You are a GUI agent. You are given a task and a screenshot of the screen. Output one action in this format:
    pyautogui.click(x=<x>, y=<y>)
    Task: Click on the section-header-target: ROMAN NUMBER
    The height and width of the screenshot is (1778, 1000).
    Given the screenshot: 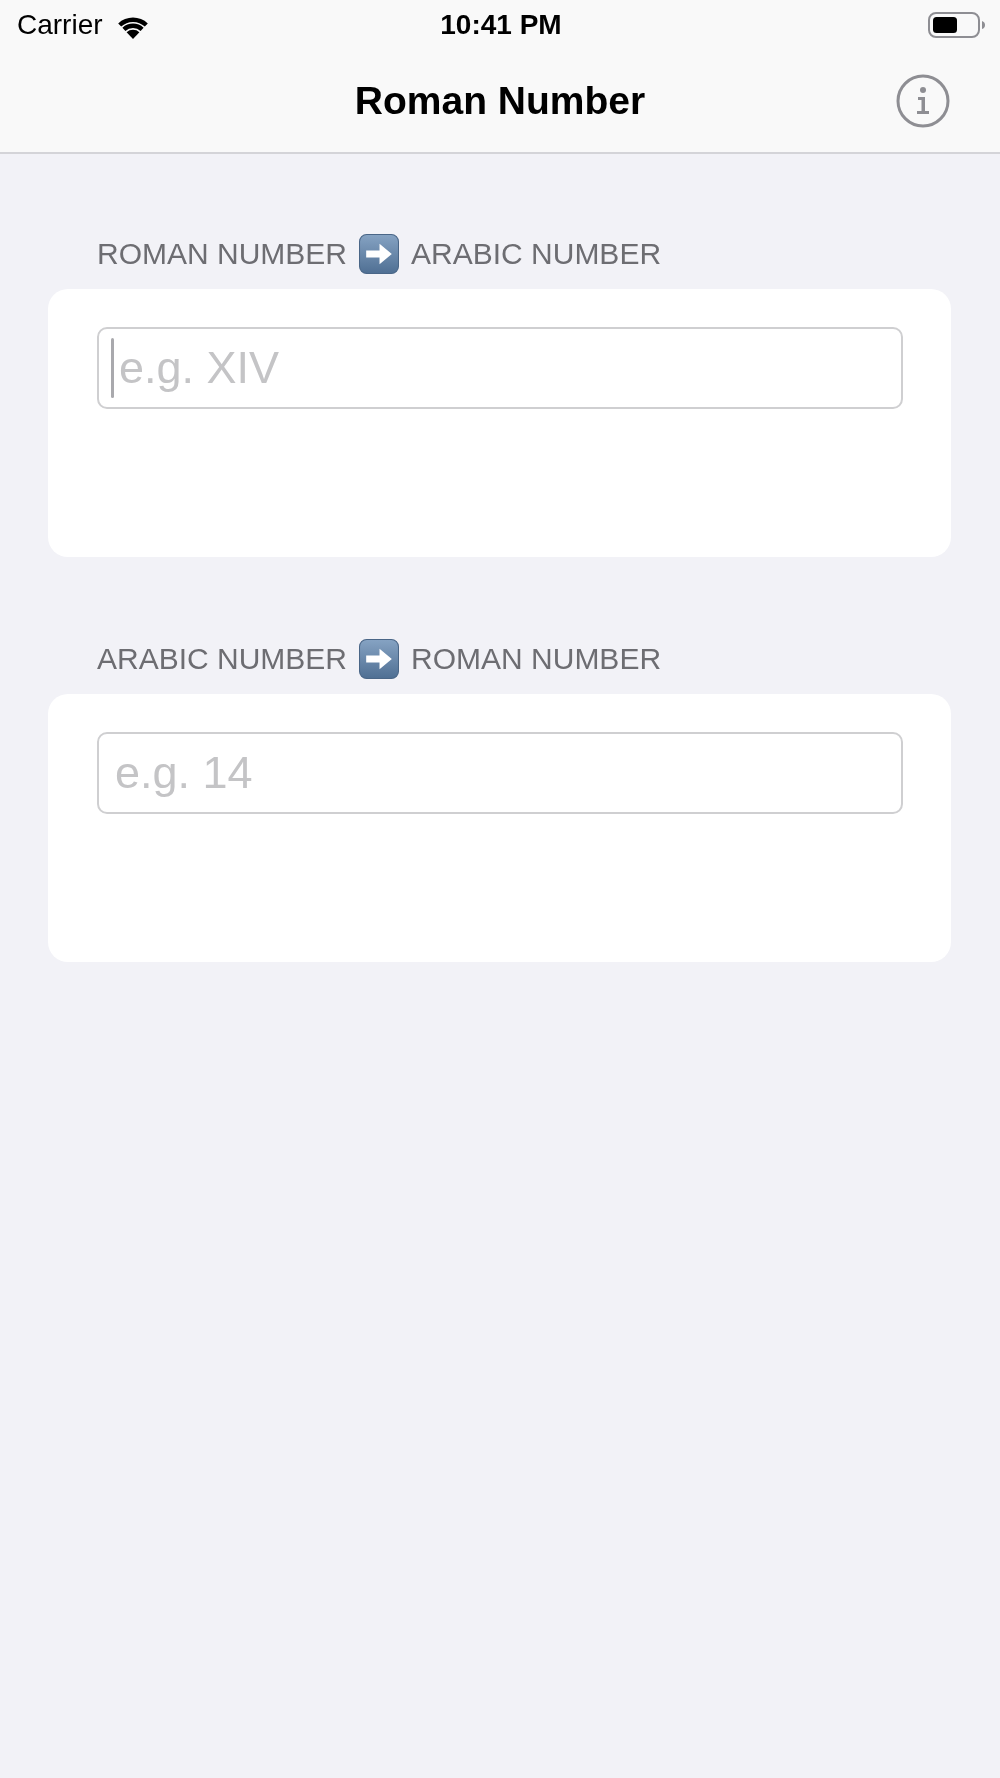 What is the action you would take?
    pyautogui.click(x=536, y=658)
    